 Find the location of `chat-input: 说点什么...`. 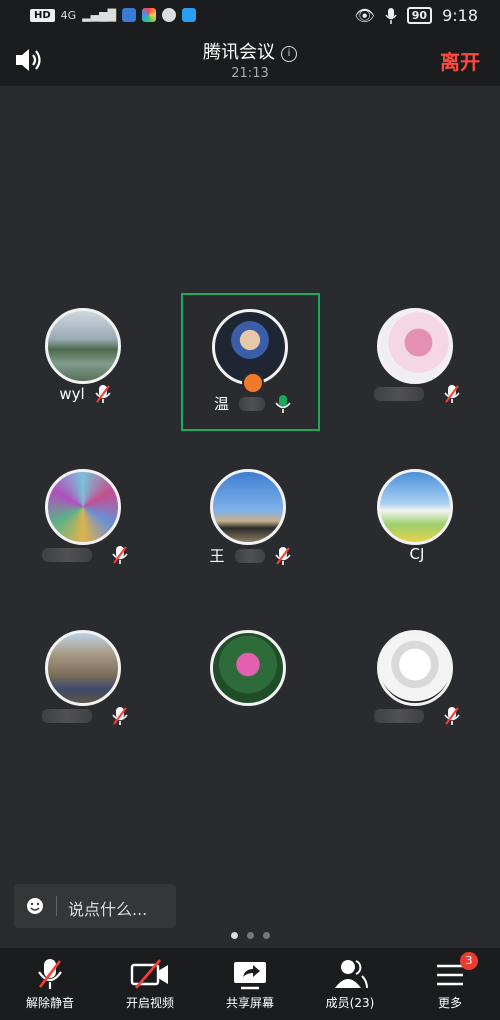

chat-input: 说点什么... is located at coordinates (95, 906).